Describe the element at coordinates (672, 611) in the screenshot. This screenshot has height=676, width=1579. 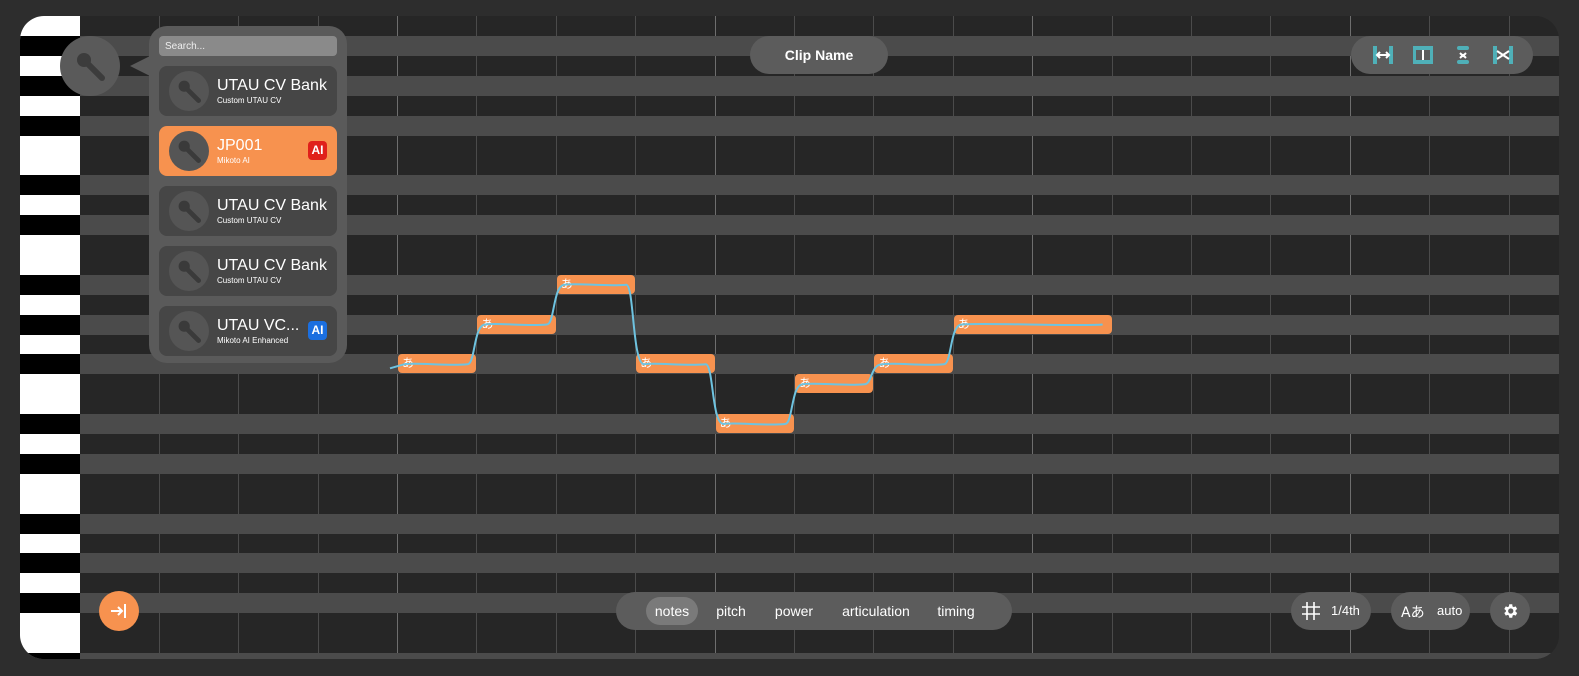
I see `tab-notes: notes` at that location.